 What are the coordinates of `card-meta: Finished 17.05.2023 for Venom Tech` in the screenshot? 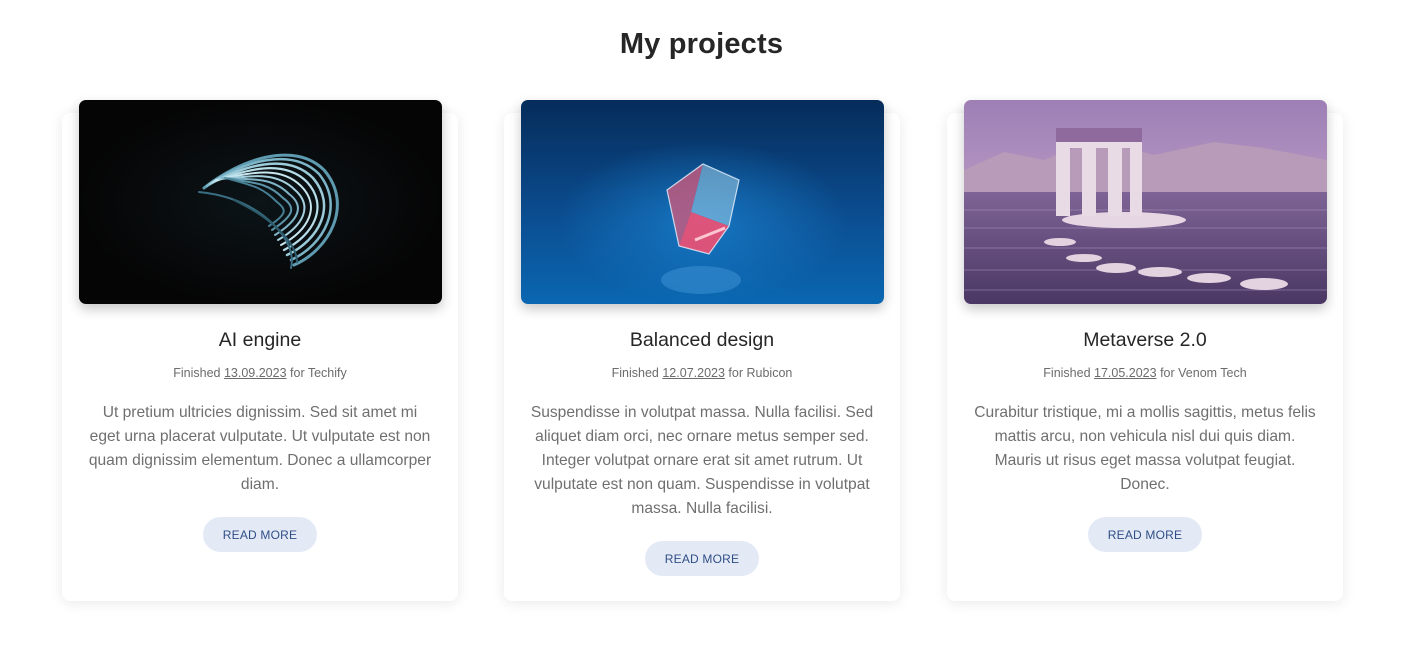 It's located at (1145, 373).